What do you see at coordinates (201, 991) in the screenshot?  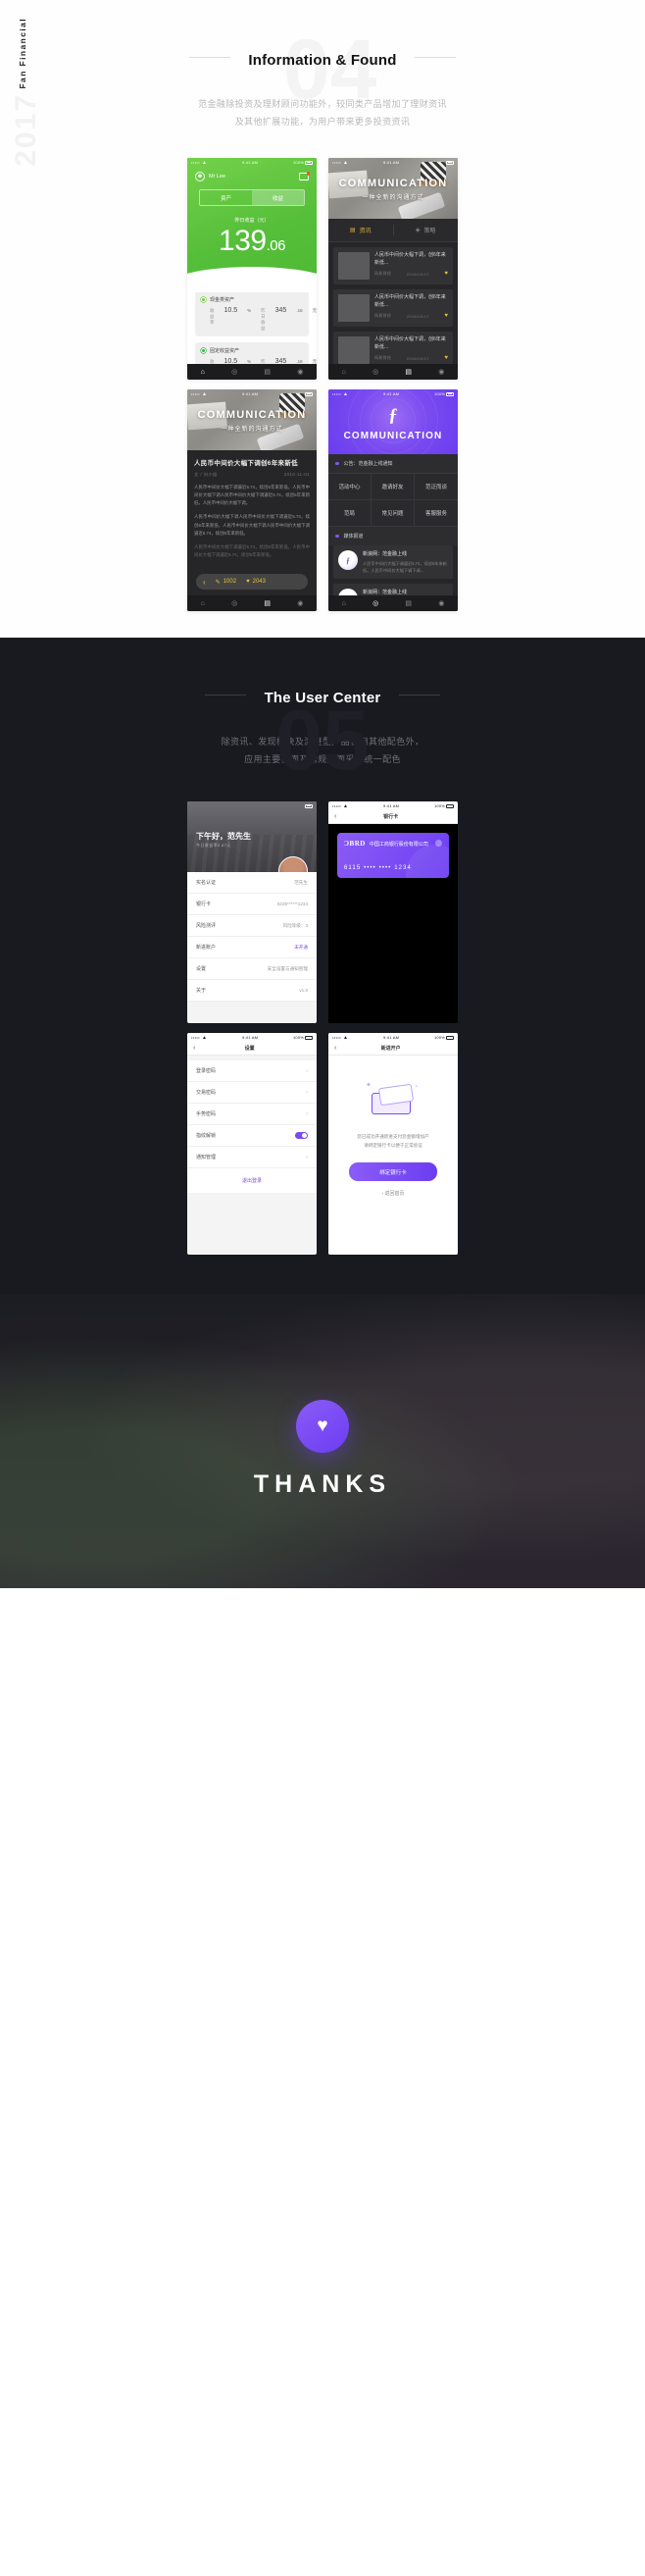 I see `row-label: 关于` at bounding box center [201, 991].